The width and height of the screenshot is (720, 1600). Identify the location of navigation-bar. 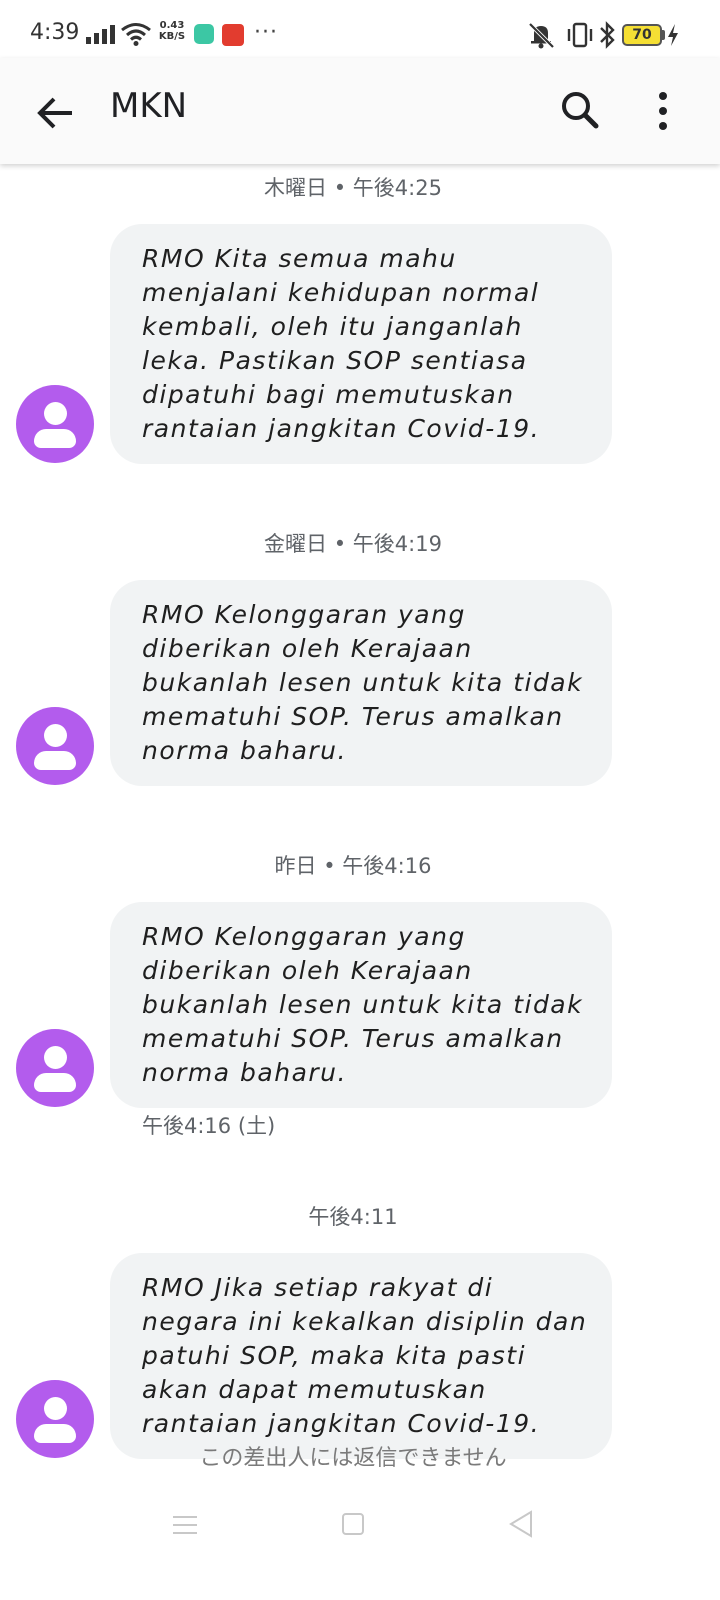
(360, 1545).